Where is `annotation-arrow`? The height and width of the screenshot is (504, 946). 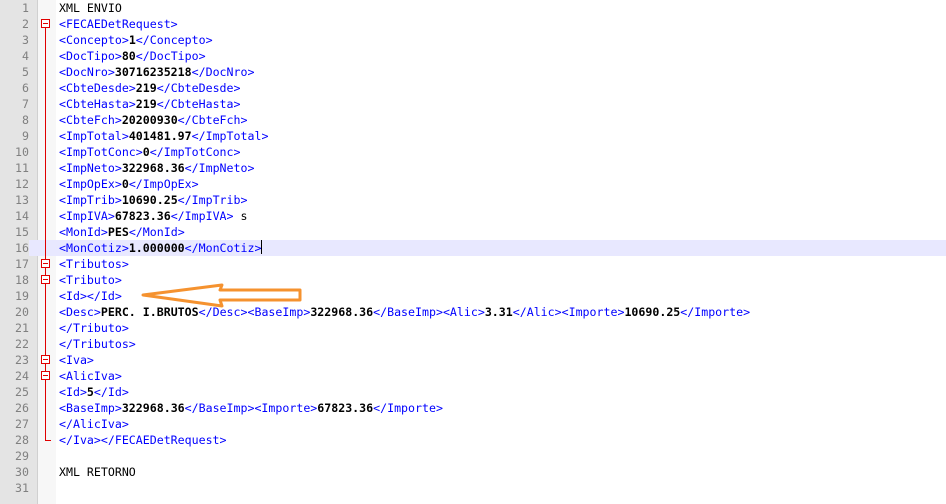
annotation-arrow is located at coordinates (221, 295).